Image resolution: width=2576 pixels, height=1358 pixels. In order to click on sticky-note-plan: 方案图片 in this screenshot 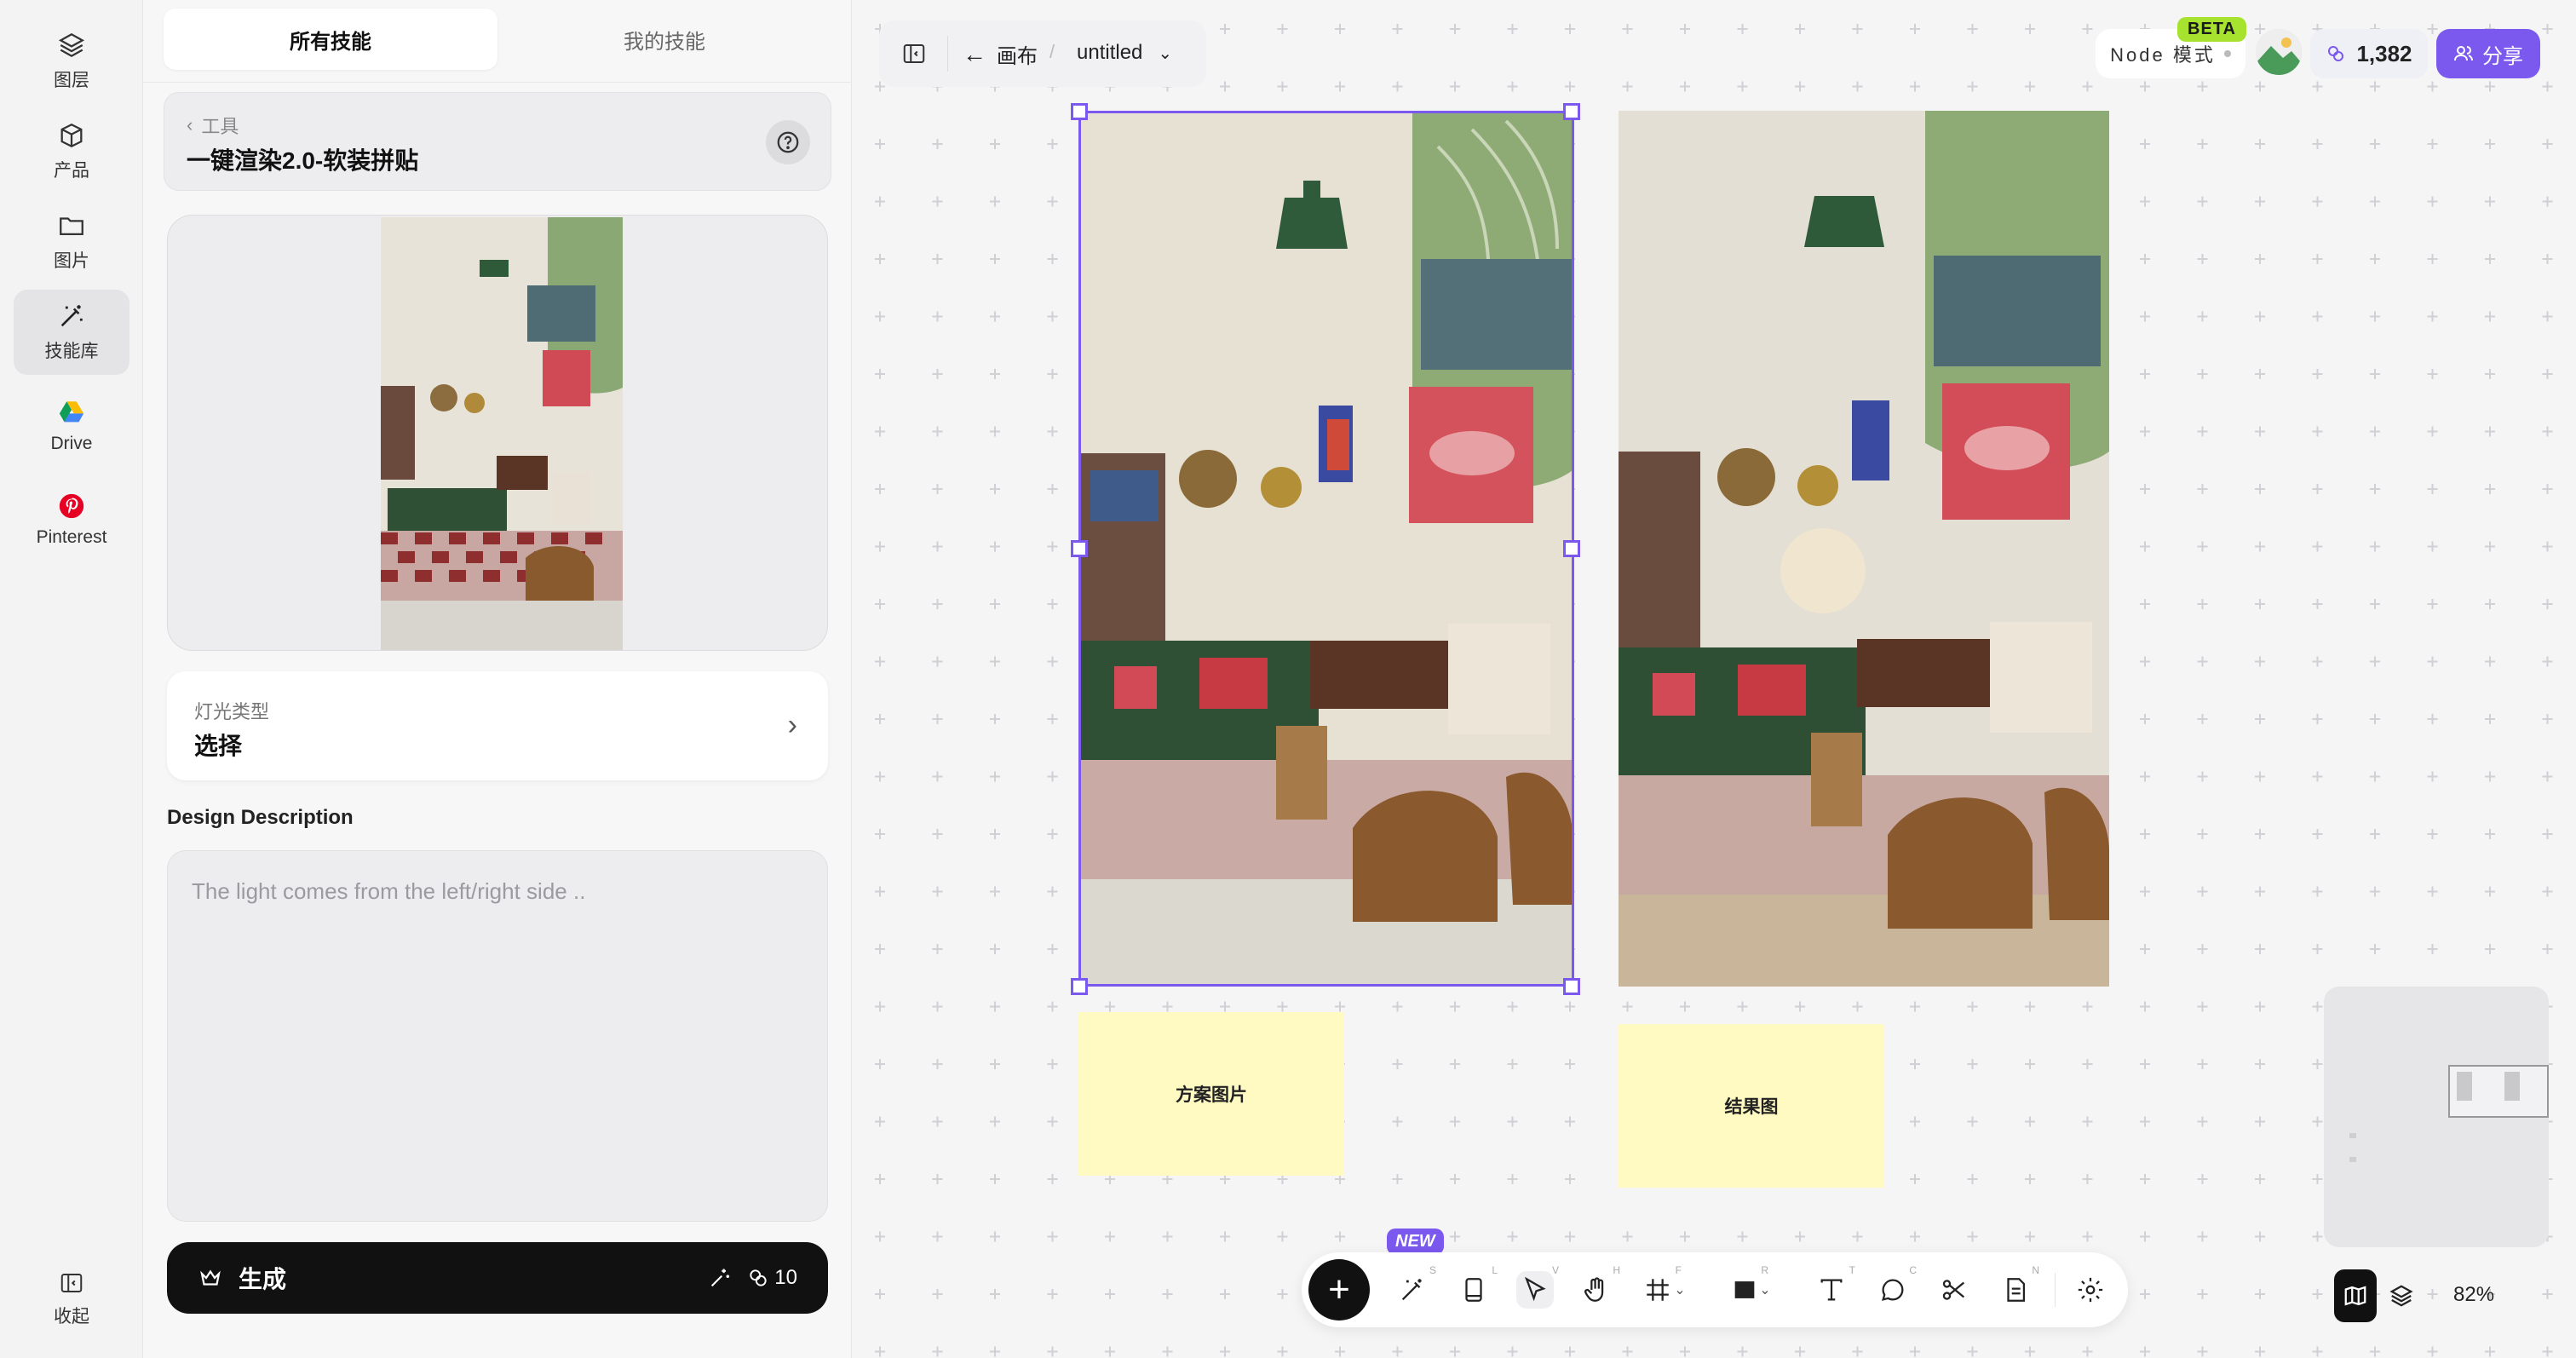, I will do `click(1211, 1094)`.